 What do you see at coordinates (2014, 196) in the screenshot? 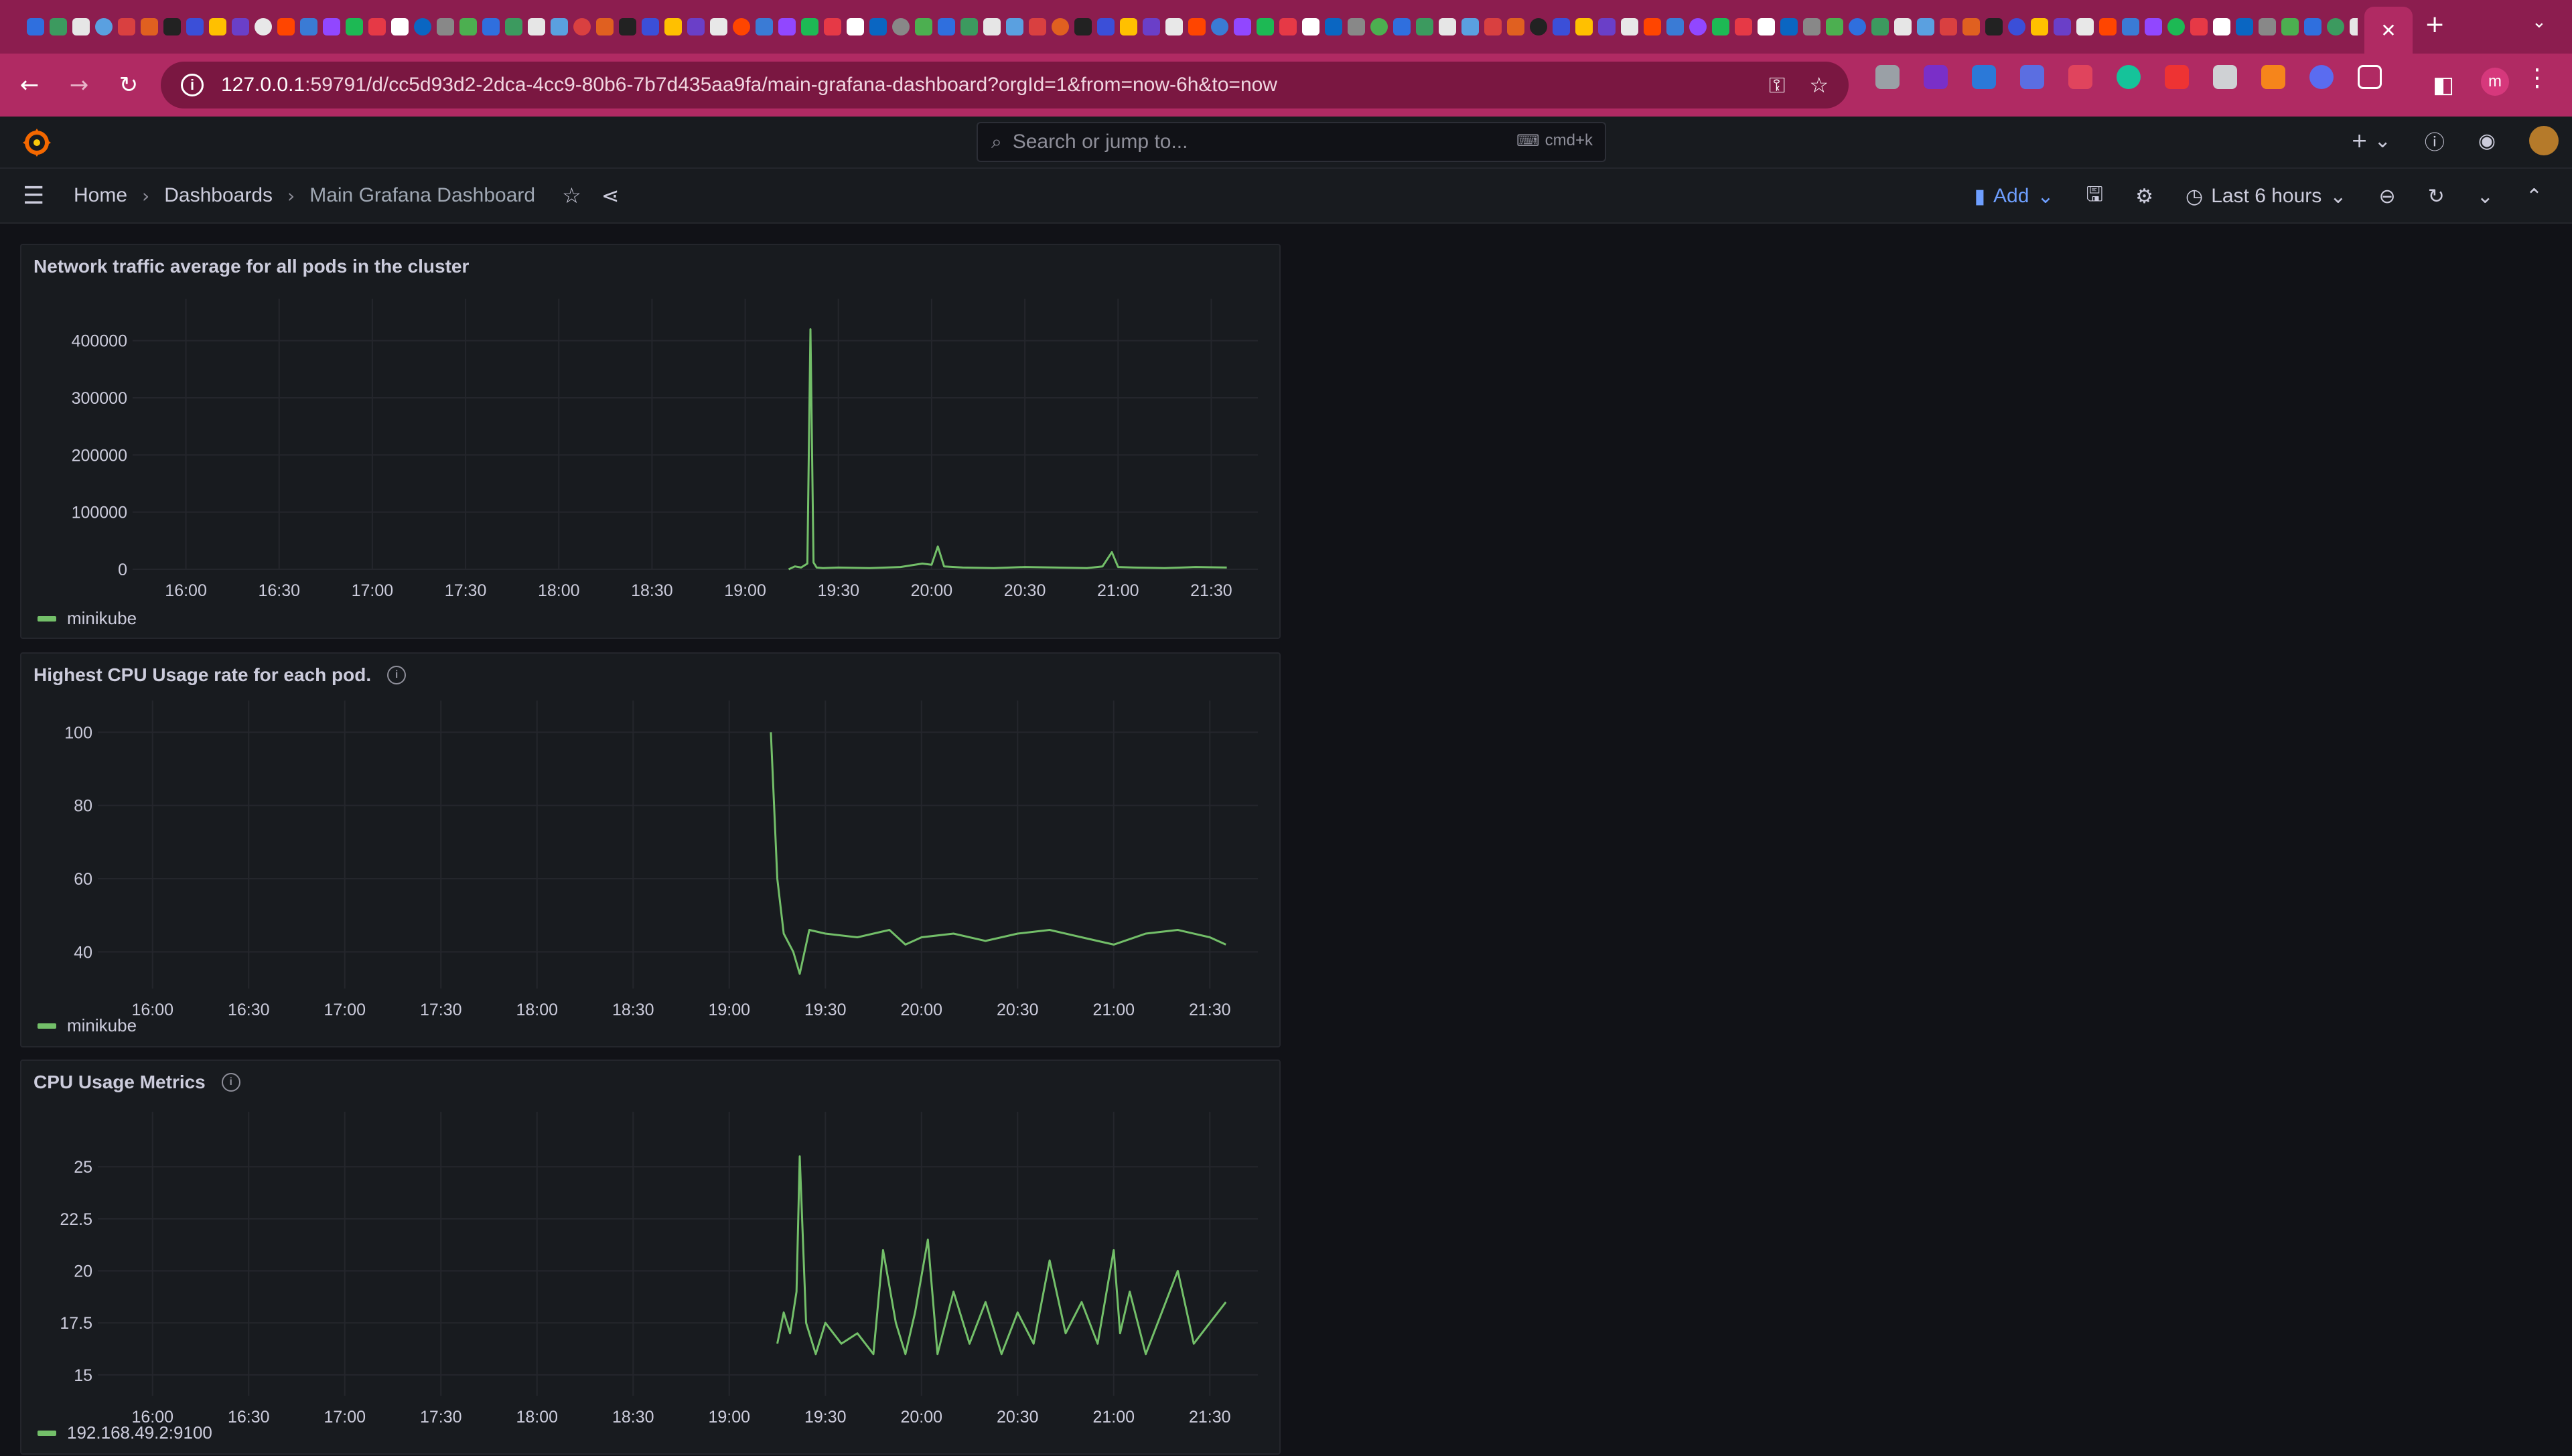
I see `add-button: ▮Add⌄` at bounding box center [2014, 196].